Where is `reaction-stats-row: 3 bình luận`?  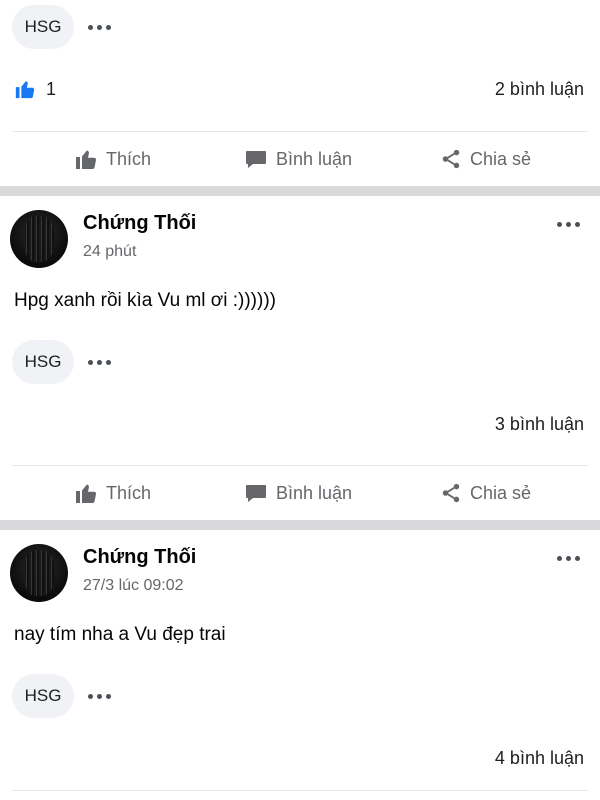 reaction-stats-row: 3 bình luận is located at coordinates (299, 424).